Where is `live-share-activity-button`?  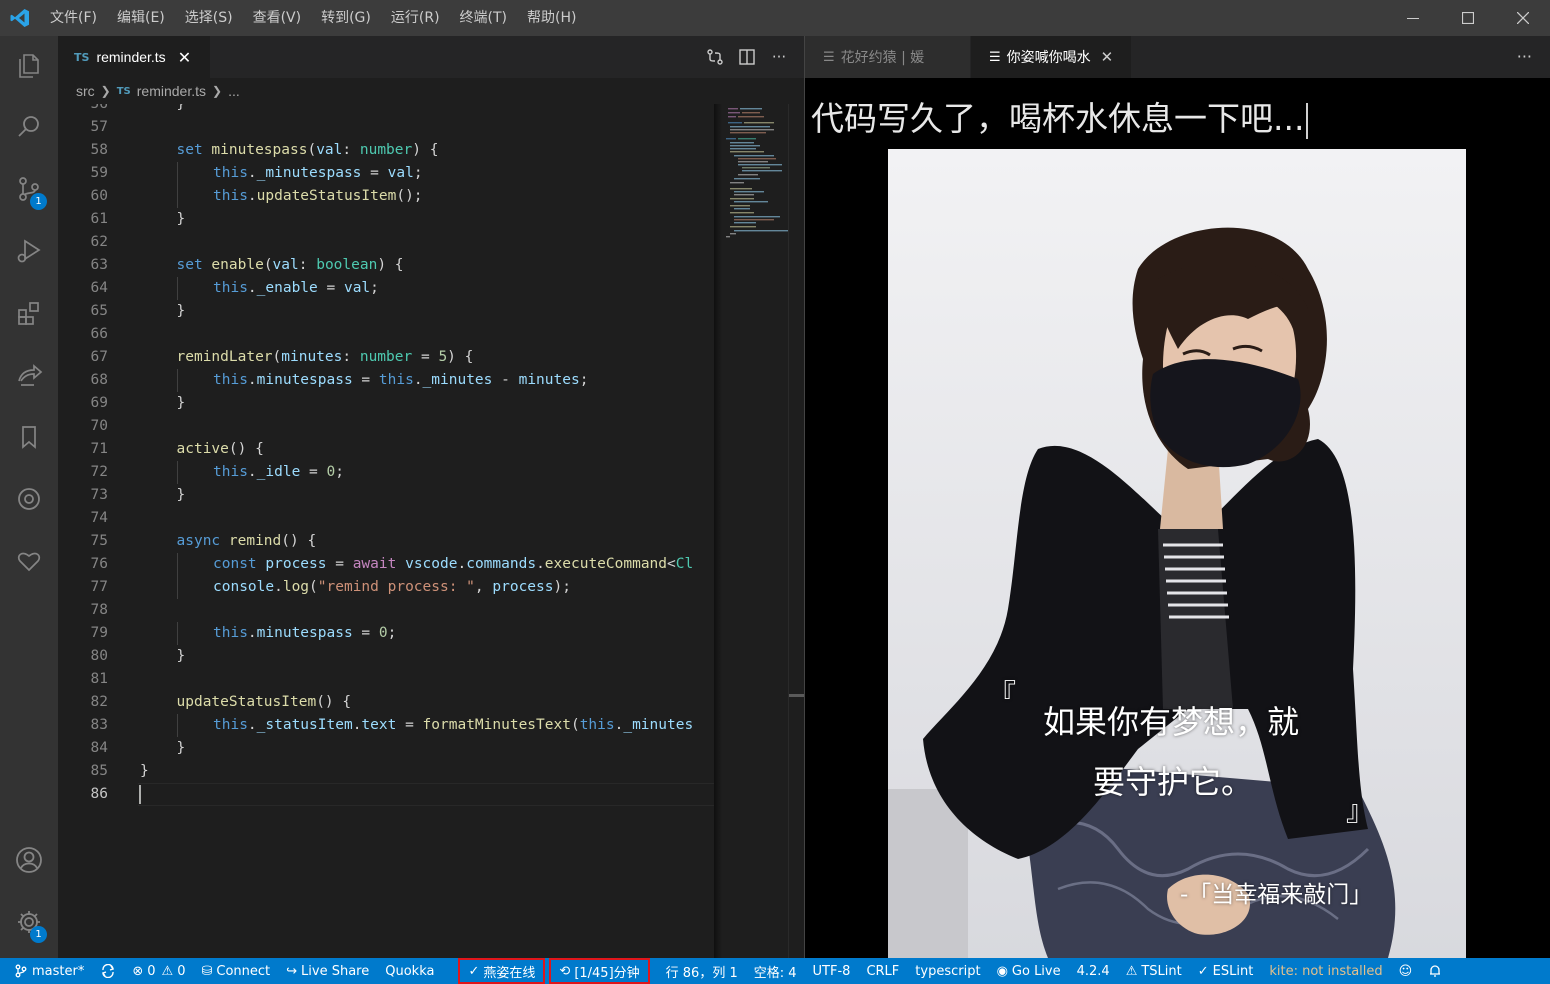 live-share-activity-button is located at coordinates (29, 375).